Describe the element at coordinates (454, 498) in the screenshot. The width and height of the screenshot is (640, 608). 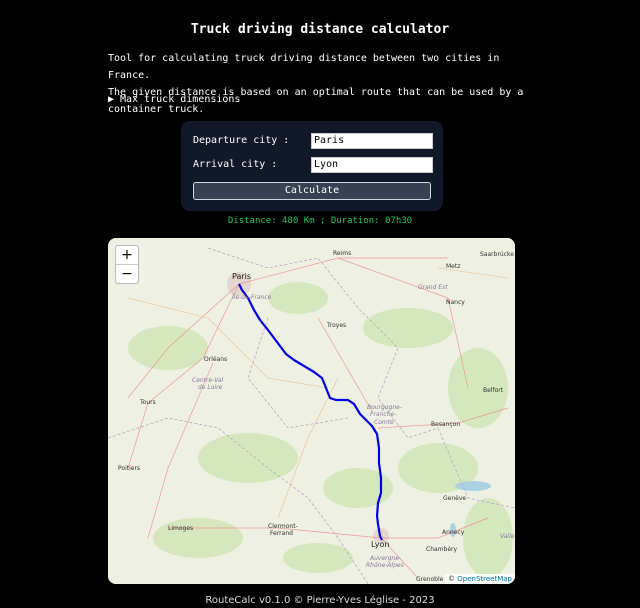
I see `map-label-geneve: Genève` at that location.